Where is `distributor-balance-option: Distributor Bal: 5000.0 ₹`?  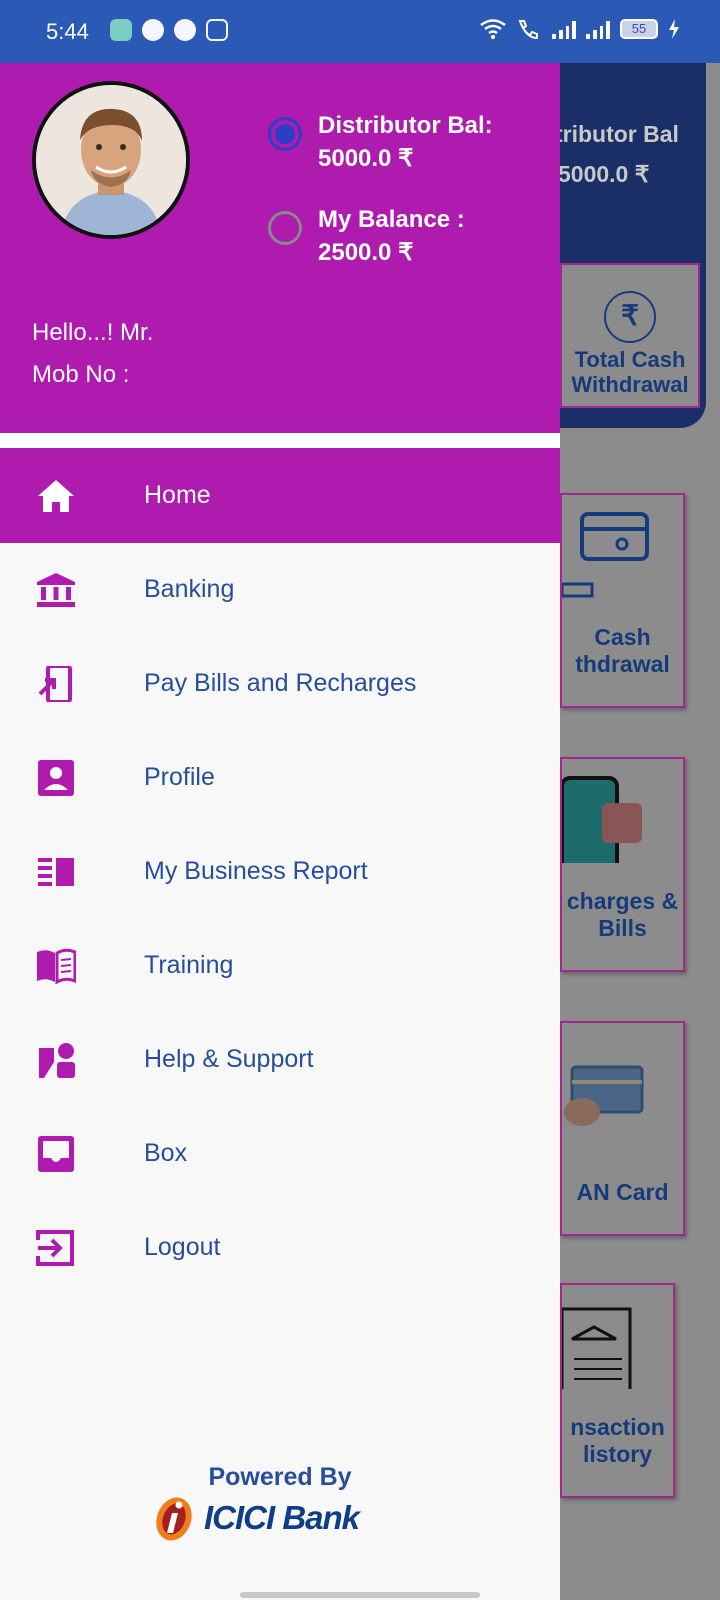
distributor-balance-option: Distributor Bal: 5000.0 ₹ is located at coordinates (380, 142).